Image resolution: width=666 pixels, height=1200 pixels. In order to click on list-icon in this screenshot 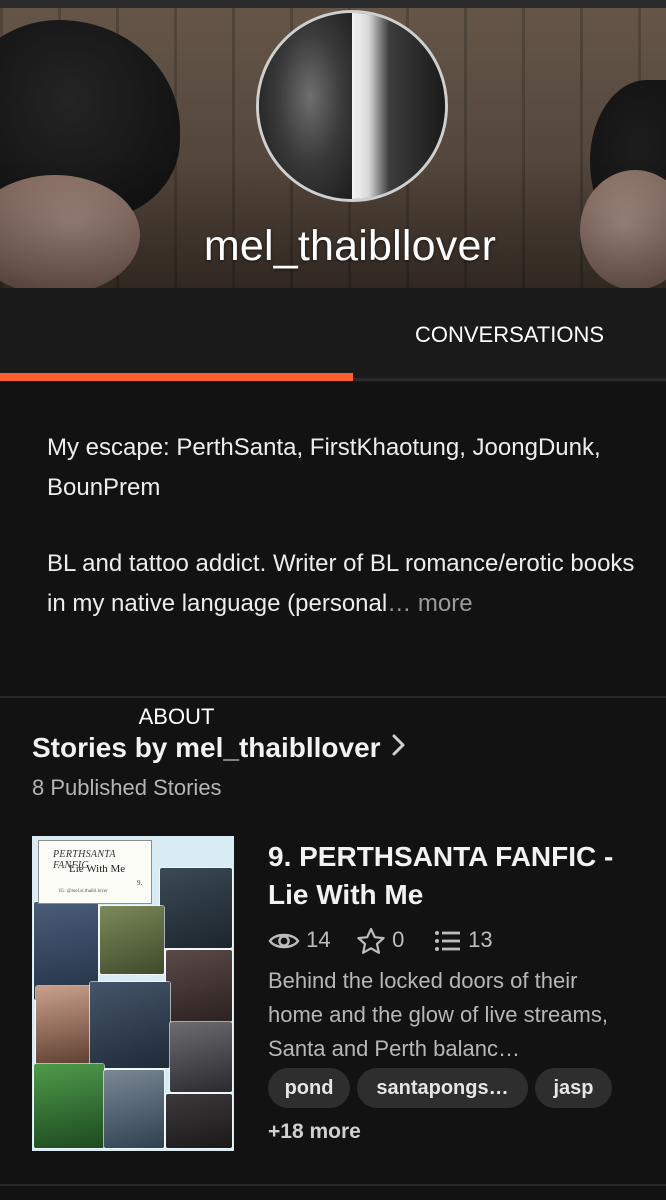, I will do `click(448, 939)`.